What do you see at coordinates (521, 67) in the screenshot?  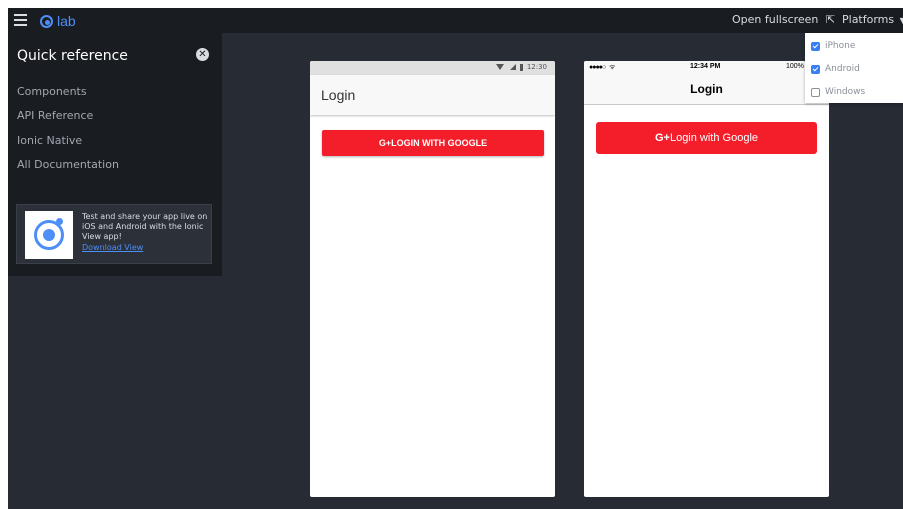 I see `battery-icon` at bounding box center [521, 67].